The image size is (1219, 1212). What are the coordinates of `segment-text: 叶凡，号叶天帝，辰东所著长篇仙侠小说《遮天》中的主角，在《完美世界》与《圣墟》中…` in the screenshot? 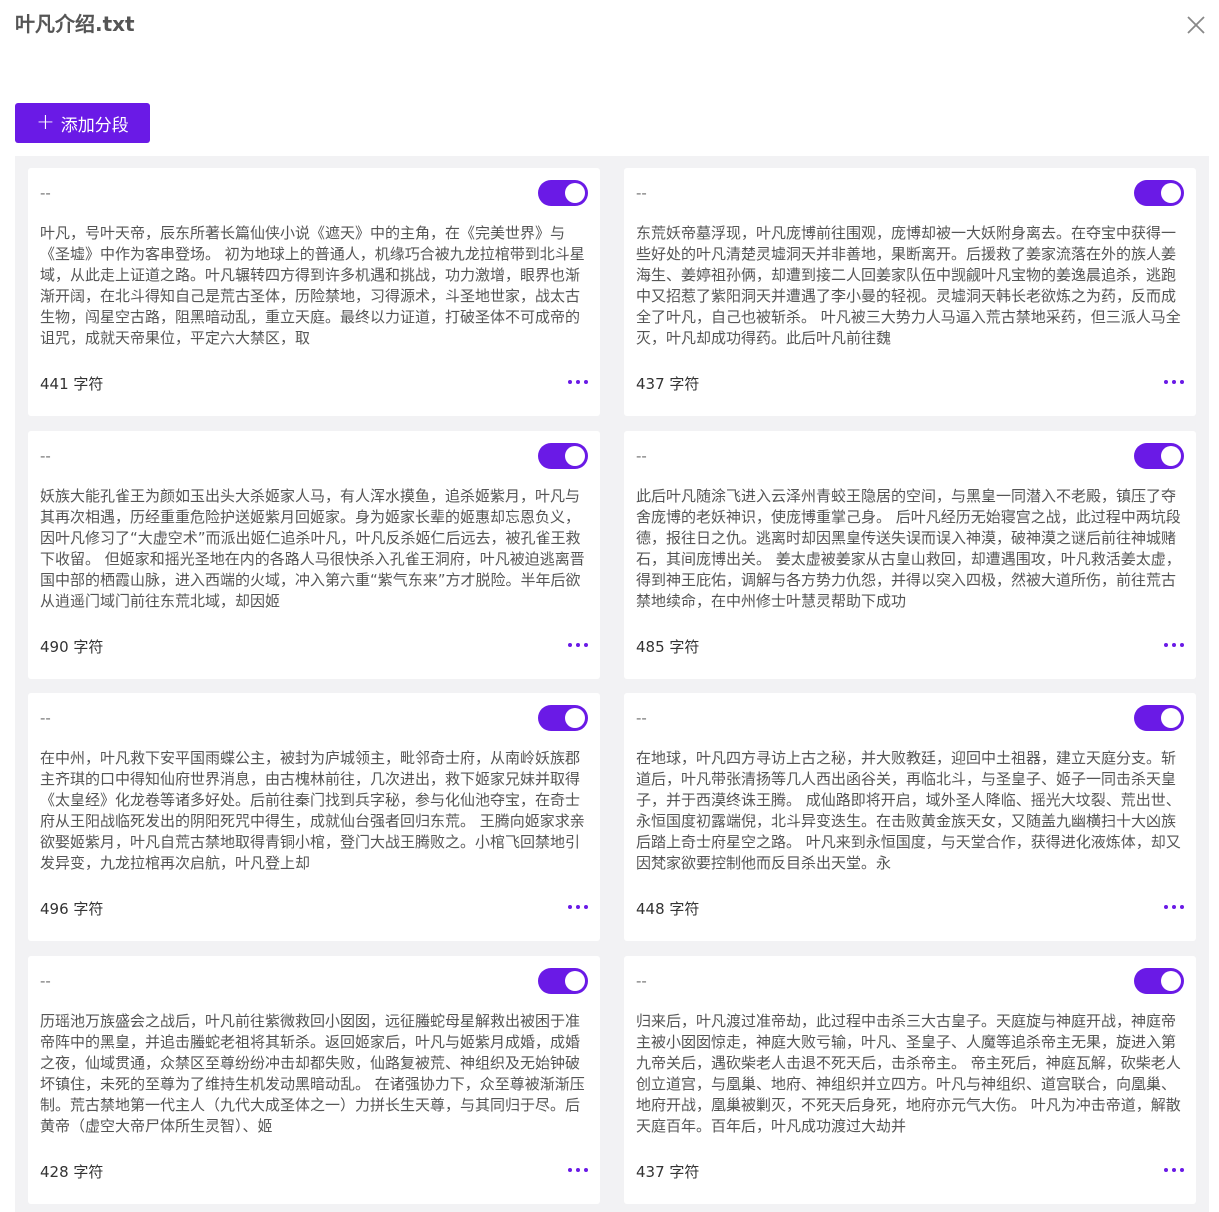 It's located at (313, 286).